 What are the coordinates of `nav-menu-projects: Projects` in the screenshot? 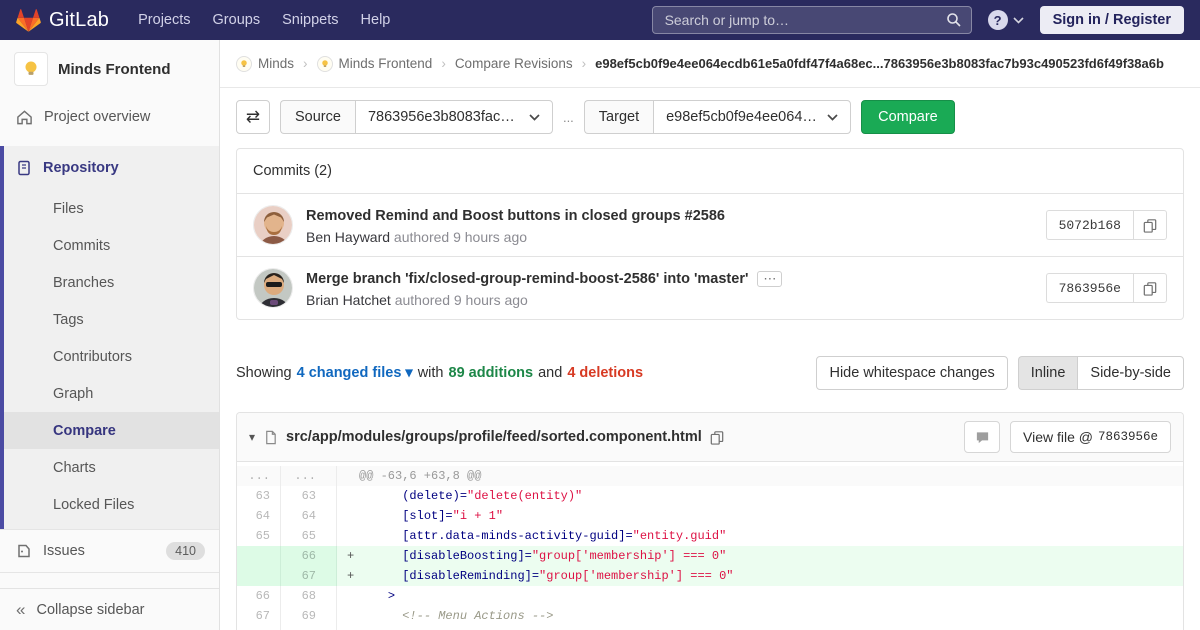 It's located at (164, 20).